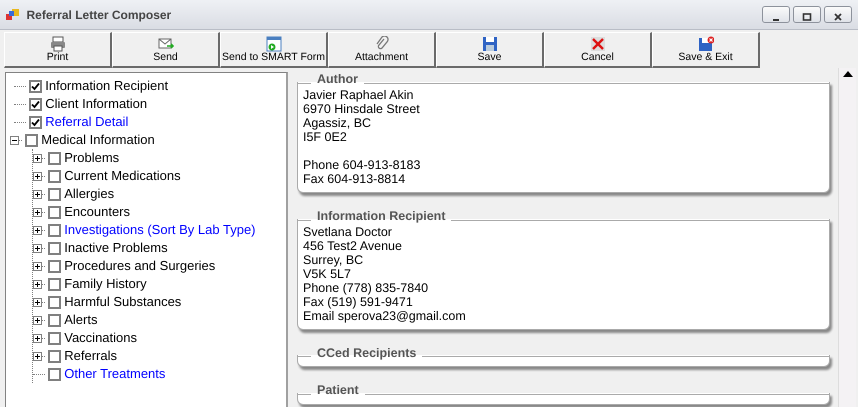 This screenshot has height=407, width=858. I want to click on text-line: Fax 604-913-8814, so click(354, 179).